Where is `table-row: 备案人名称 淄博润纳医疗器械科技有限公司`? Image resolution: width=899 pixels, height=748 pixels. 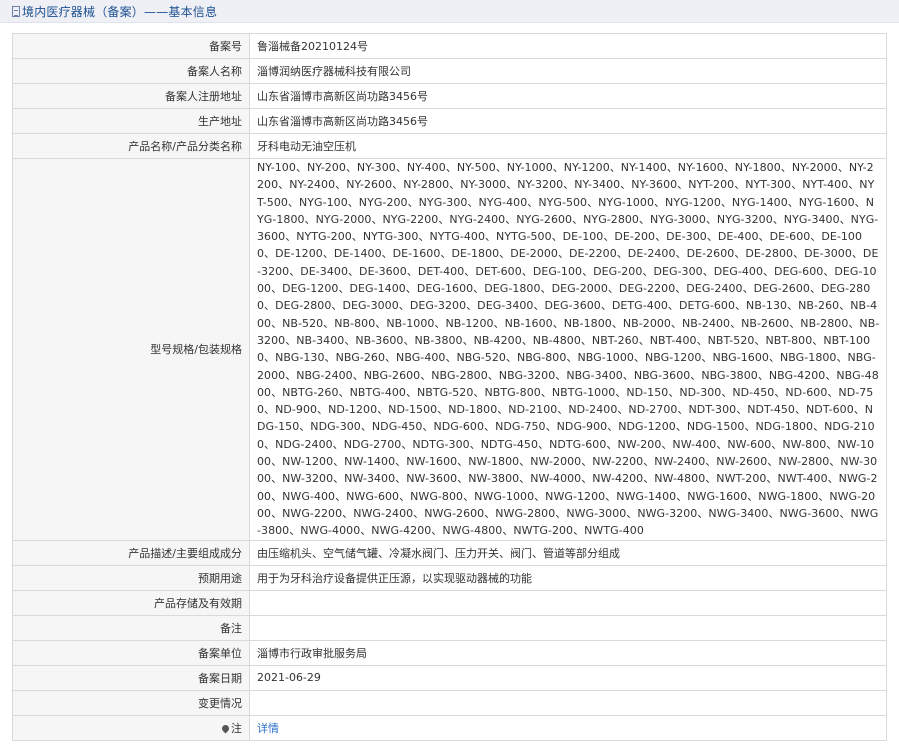 table-row: 备案人名称 淄博润纳医疗器械科技有限公司 is located at coordinates (449, 71).